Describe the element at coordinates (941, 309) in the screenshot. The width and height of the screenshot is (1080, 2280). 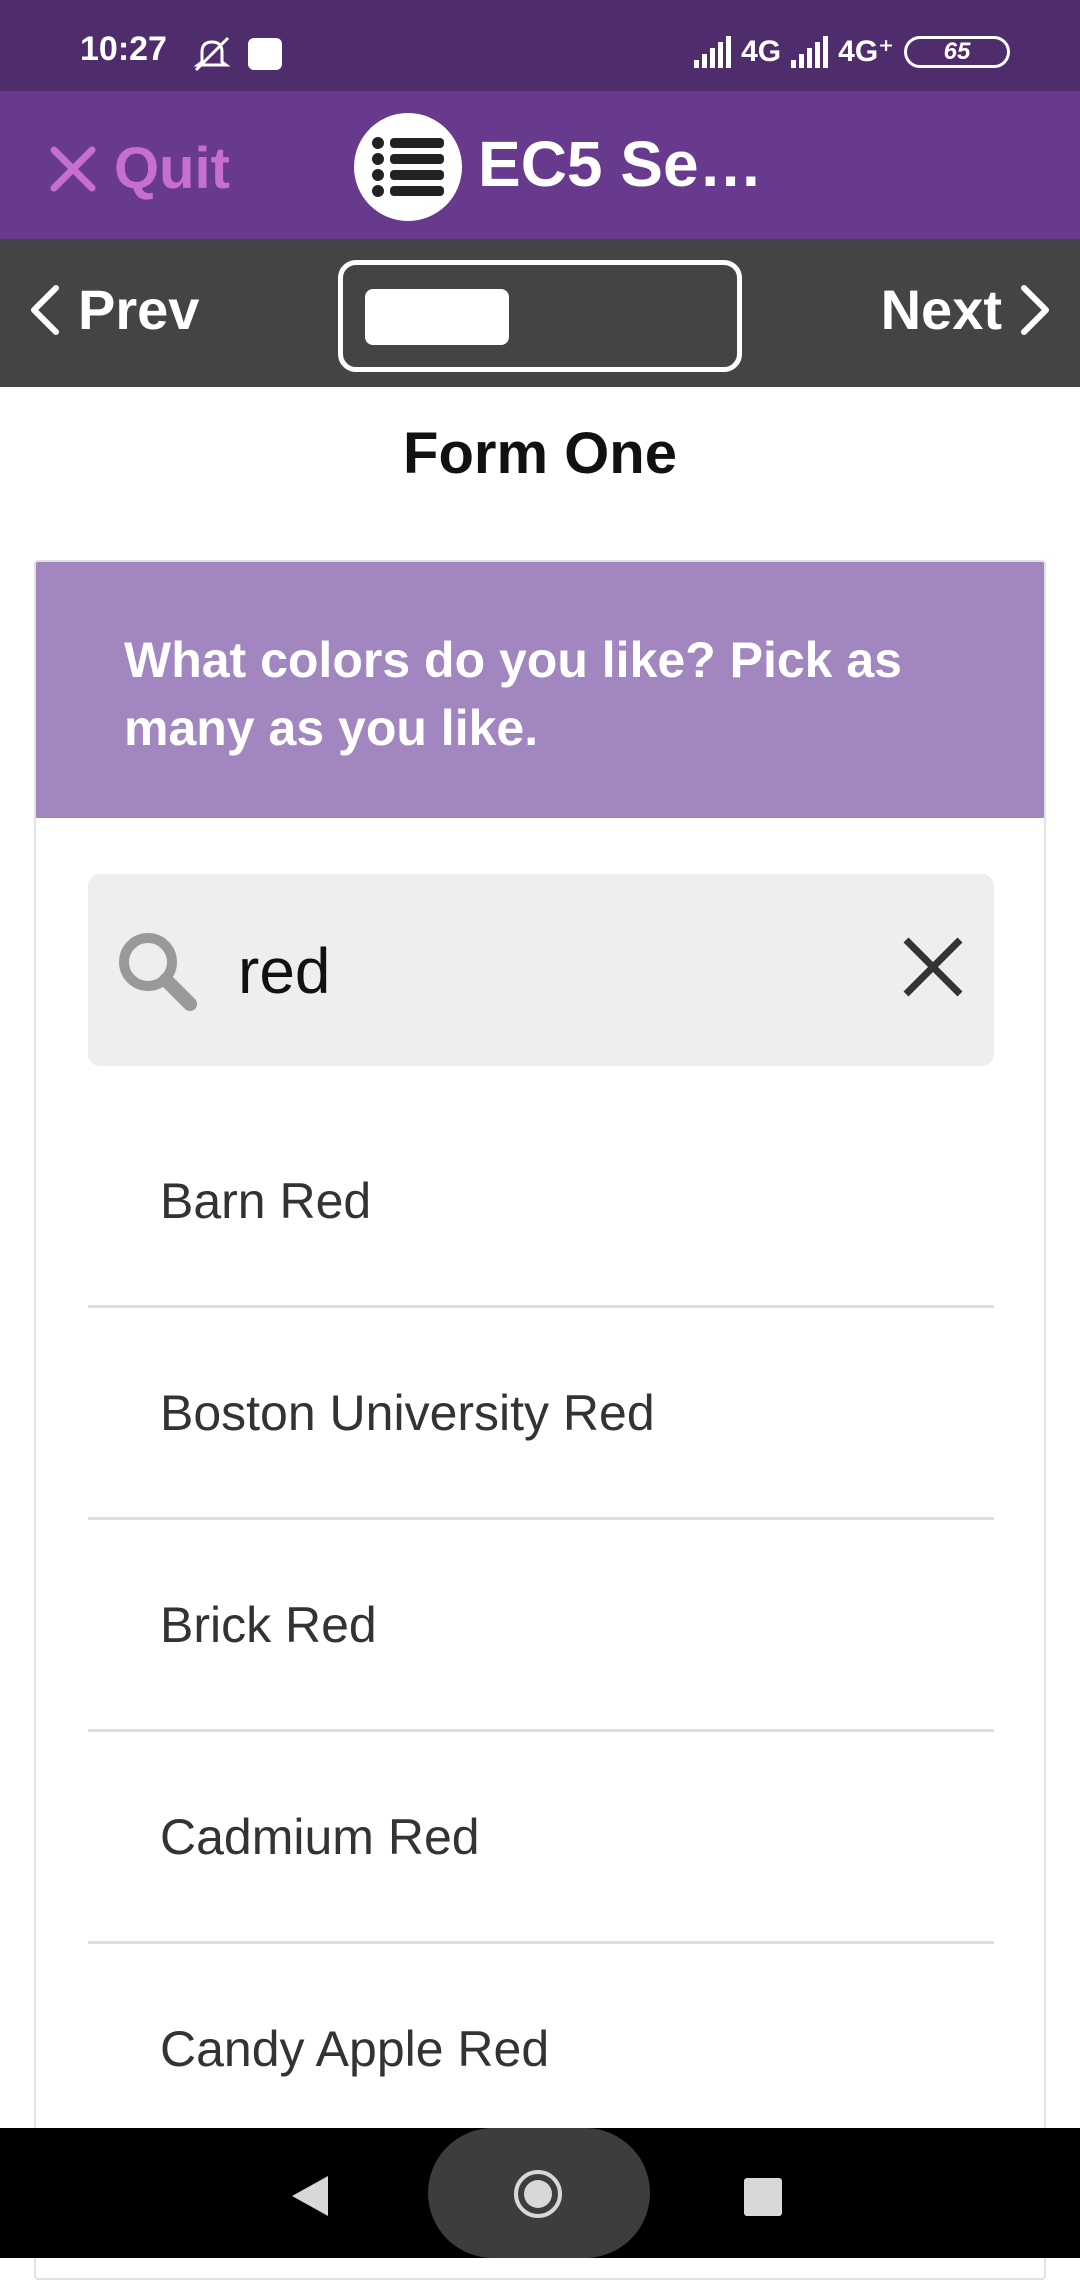
I see `next-label: Next` at that location.